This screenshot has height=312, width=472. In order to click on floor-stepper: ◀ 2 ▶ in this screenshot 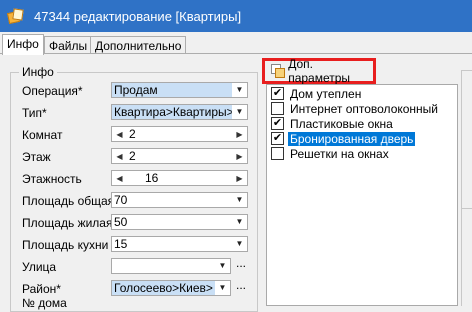, I will do `click(179, 156)`.